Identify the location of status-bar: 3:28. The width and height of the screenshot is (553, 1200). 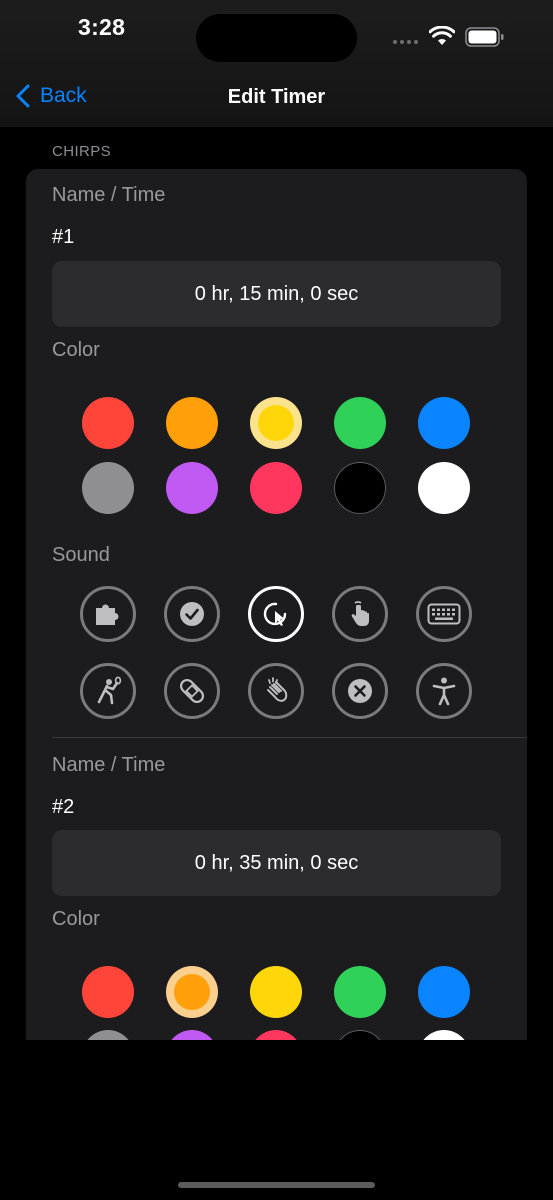
(276, 35).